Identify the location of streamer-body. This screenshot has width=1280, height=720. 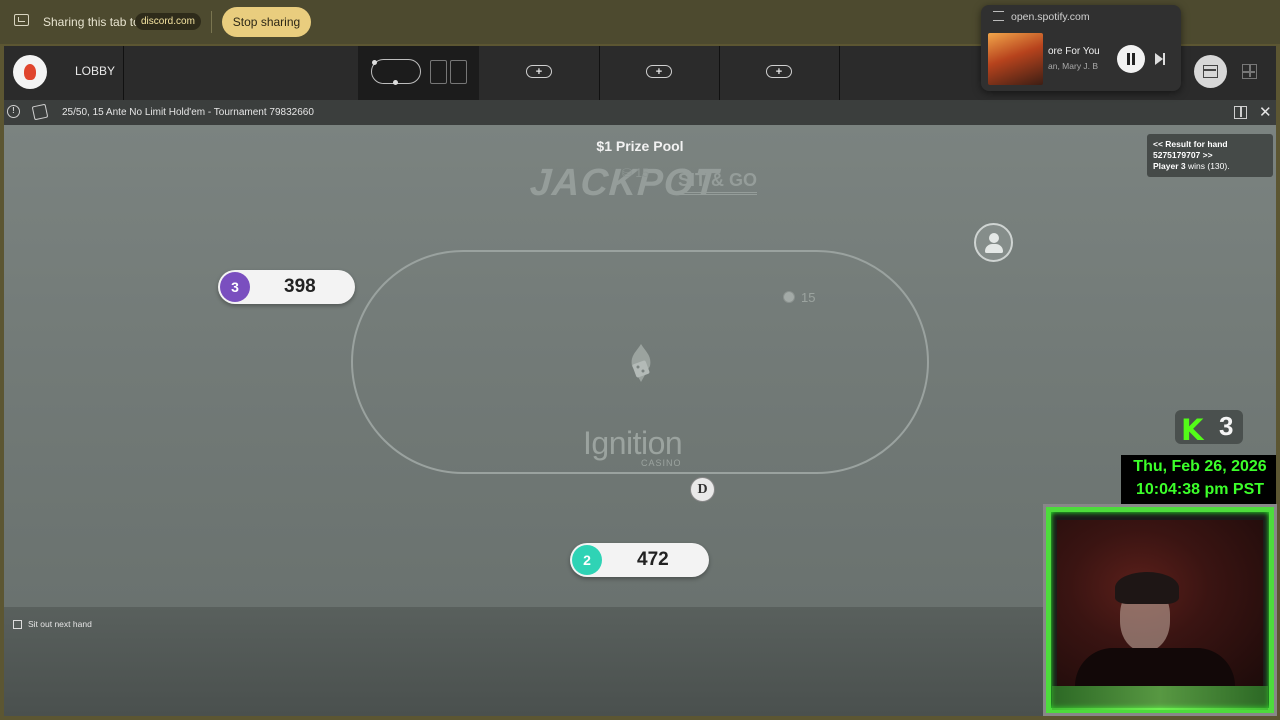
(1155, 667).